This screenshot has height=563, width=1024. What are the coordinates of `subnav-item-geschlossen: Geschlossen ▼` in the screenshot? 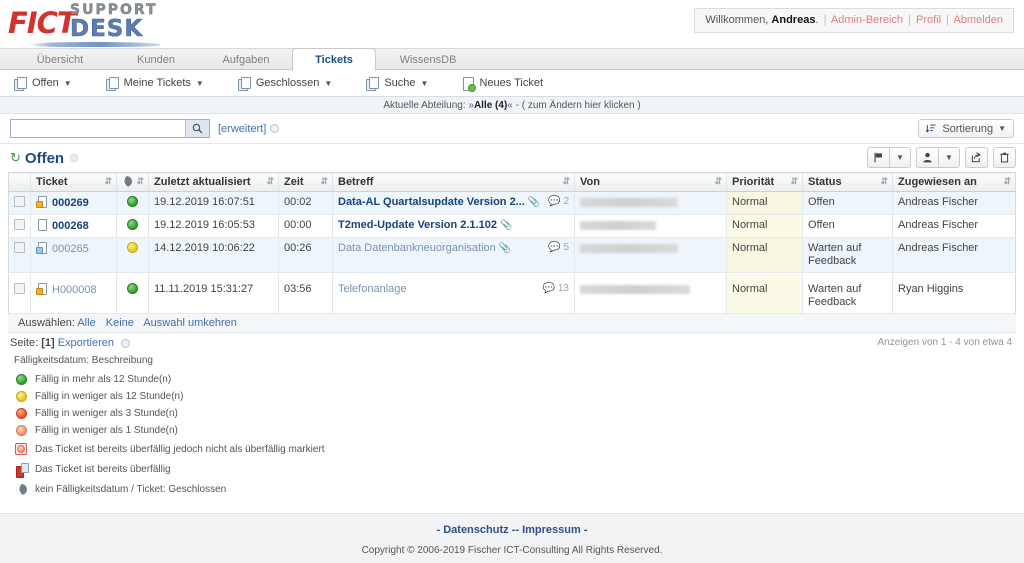 It's located at (285, 83).